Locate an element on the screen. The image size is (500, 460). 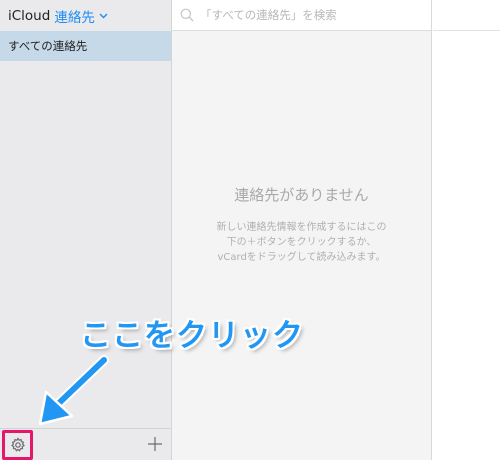
divider is located at coordinates (466, 30).